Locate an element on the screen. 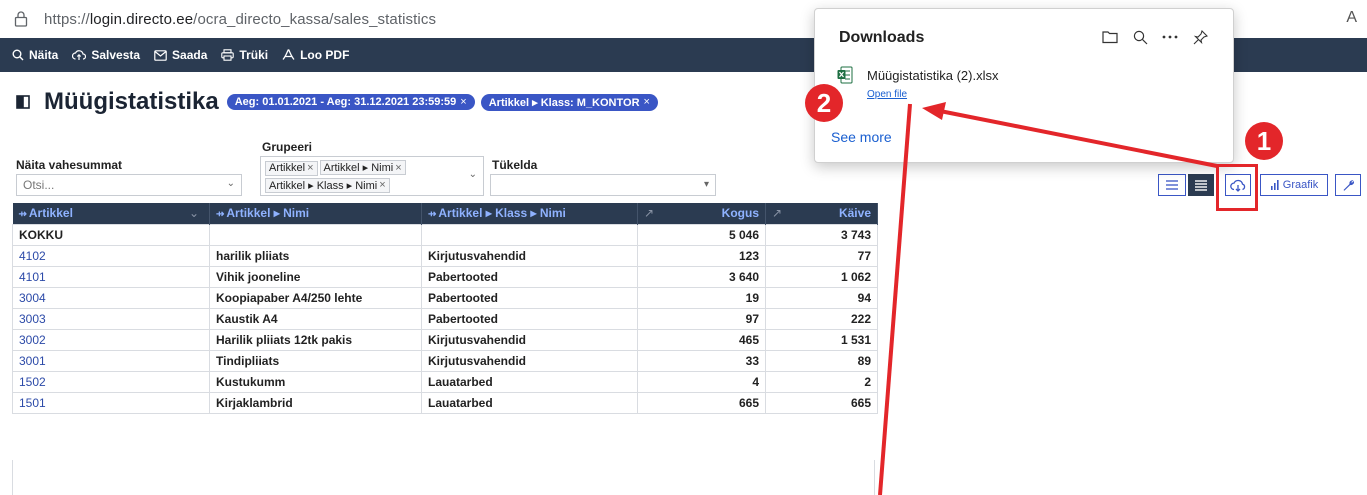 The image size is (1367, 495). quantity-cell: 665 is located at coordinates (701, 402).